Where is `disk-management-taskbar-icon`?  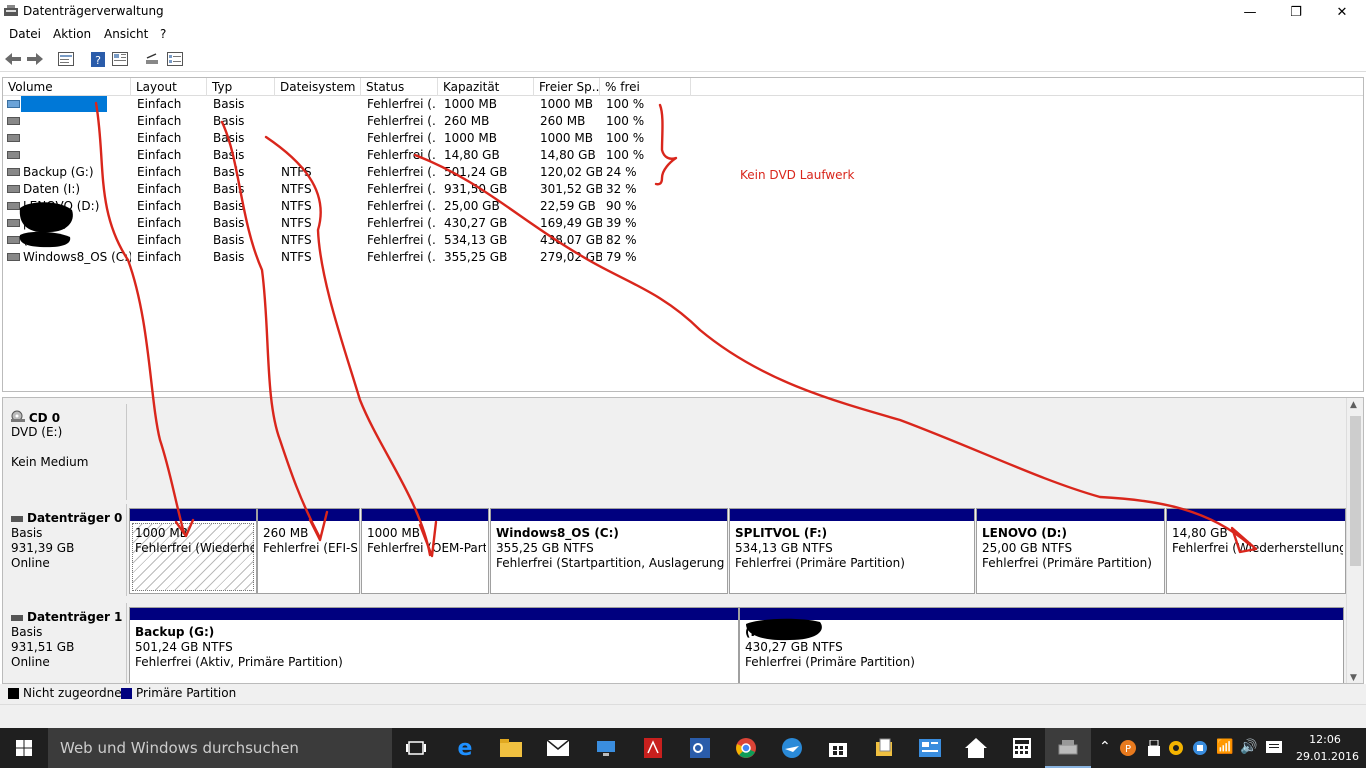
disk-management-taskbar-icon is located at coordinates (1068, 748).